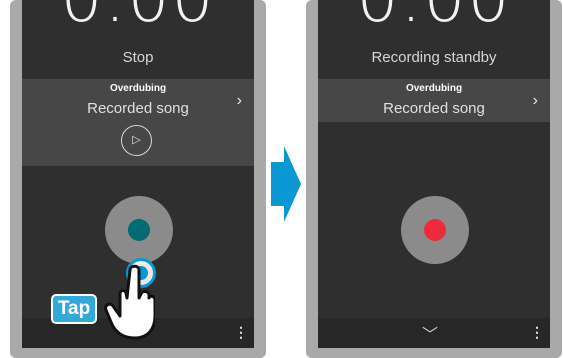 Image resolution: width=563 pixels, height=358 pixels. What do you see at coordinates (138, 57) in the screenshot?
I see `recording-status: Stop` at bounding box center [138, 57].